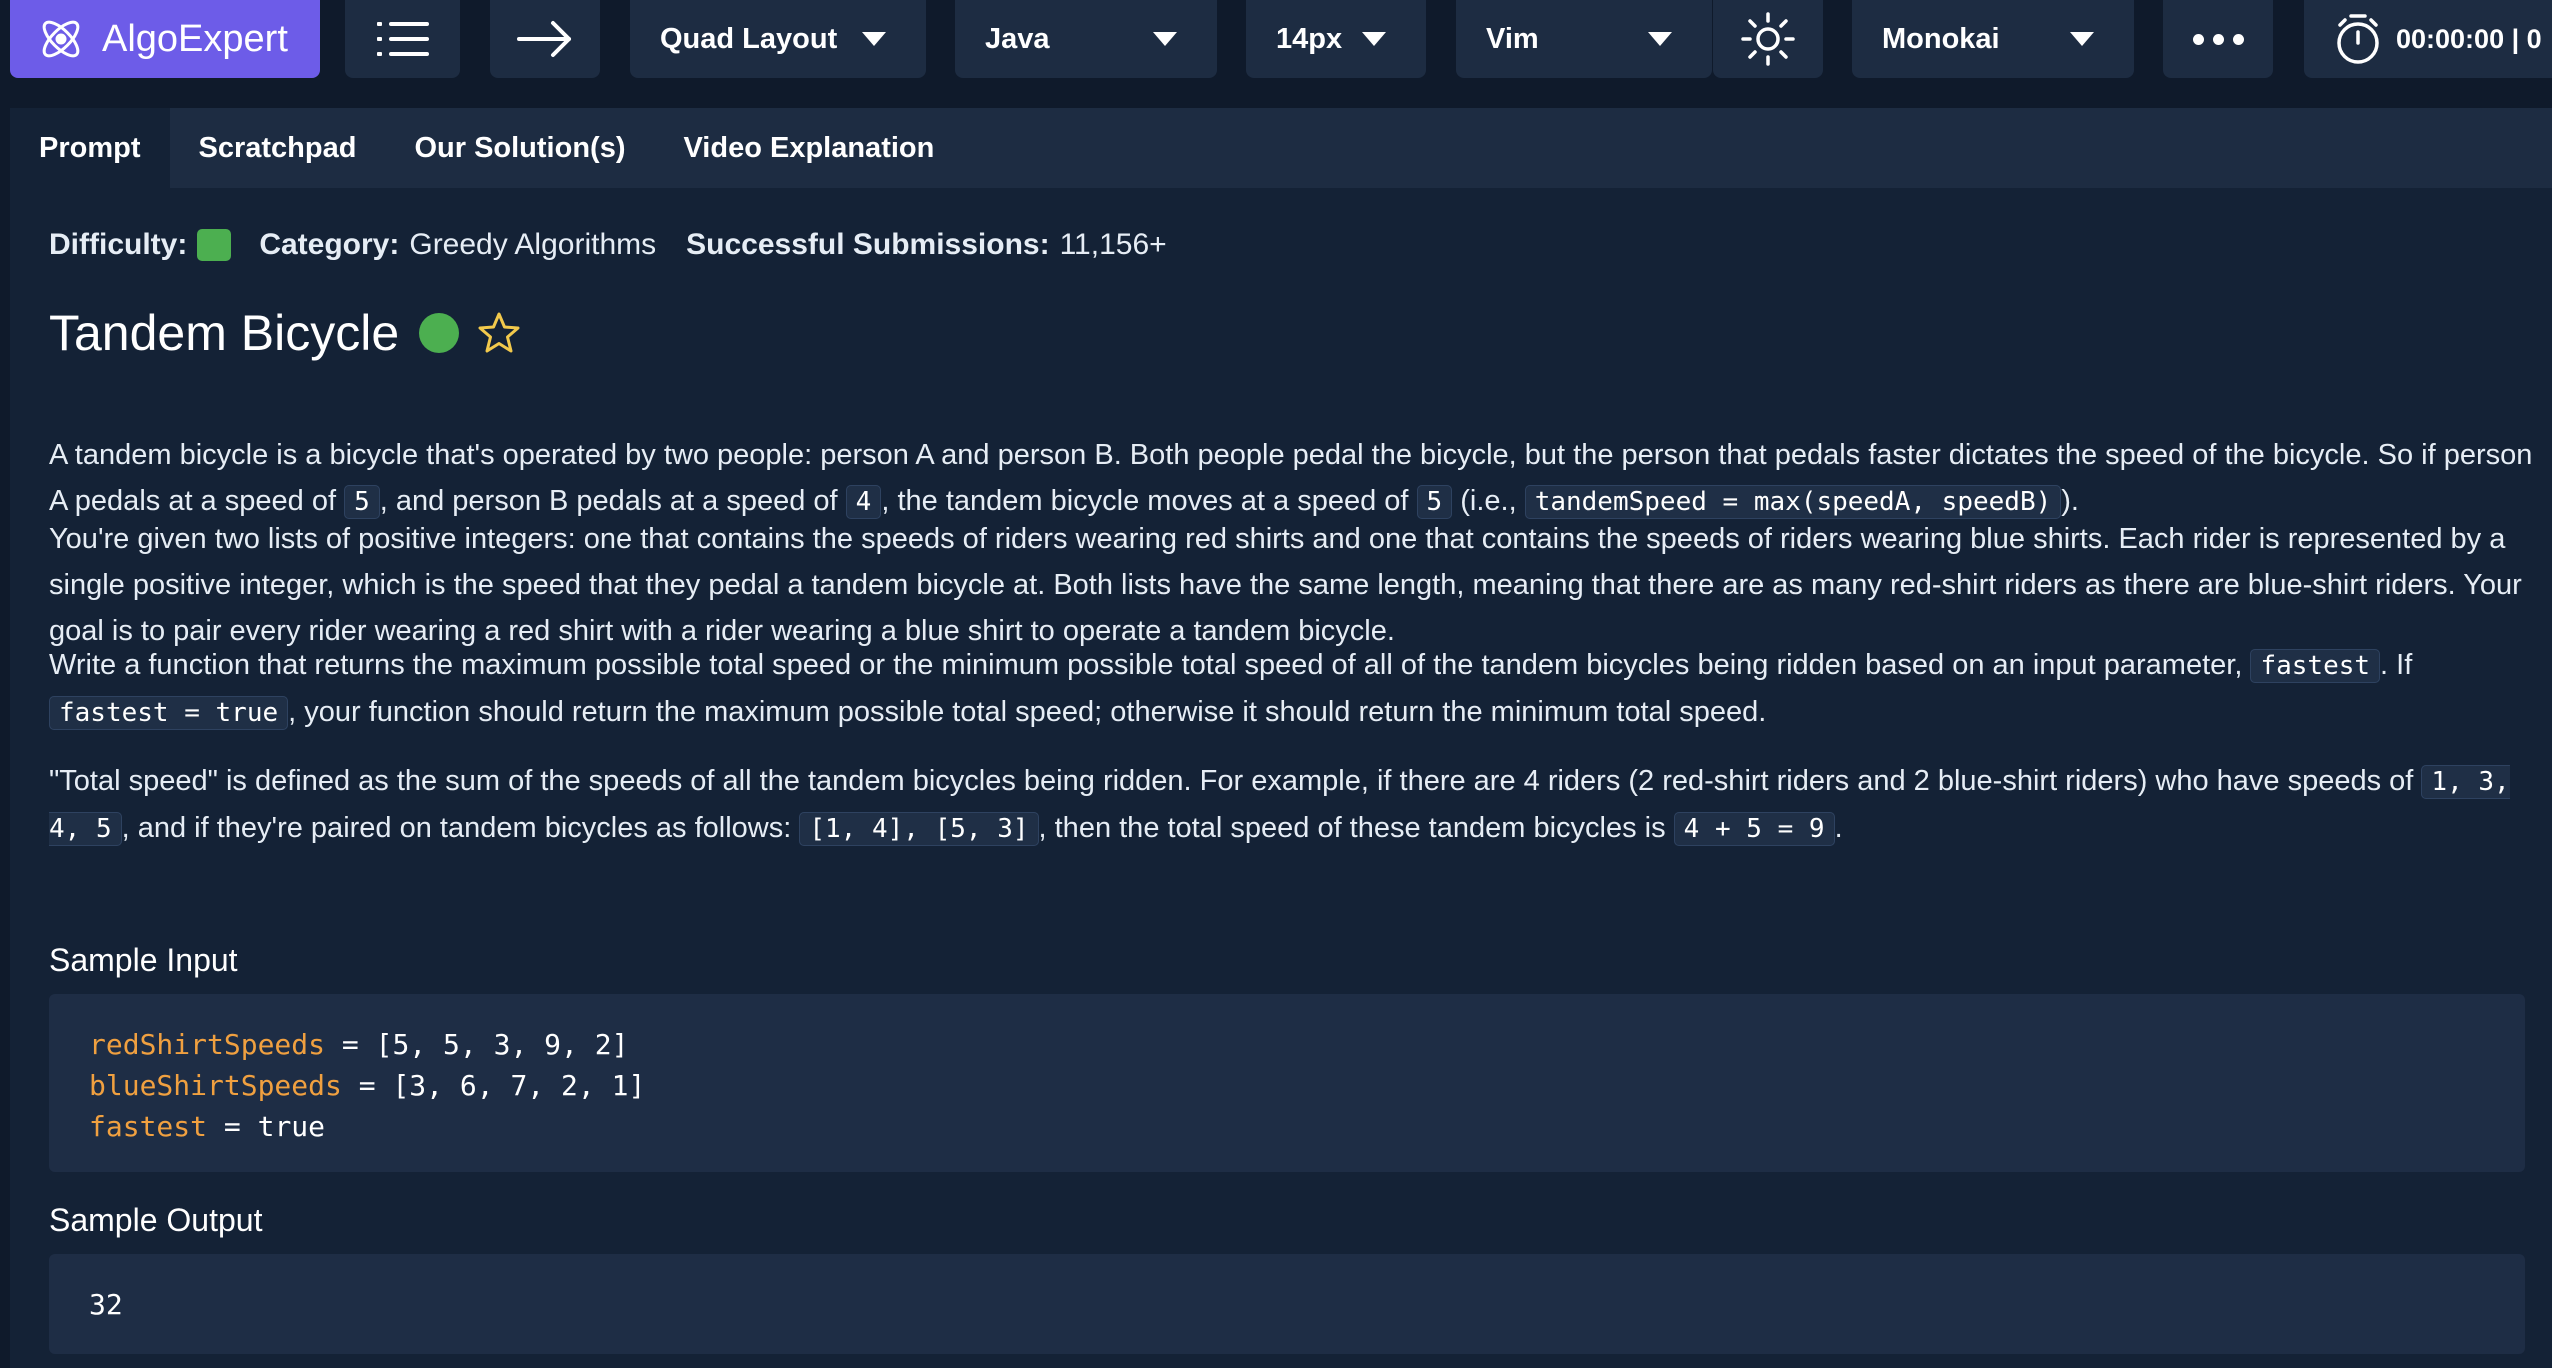 This screenshot has width=2552, height=1368. Describe the element at coordinates (863, 502) in the screenshot. I see `inline-code: 4` at that location.